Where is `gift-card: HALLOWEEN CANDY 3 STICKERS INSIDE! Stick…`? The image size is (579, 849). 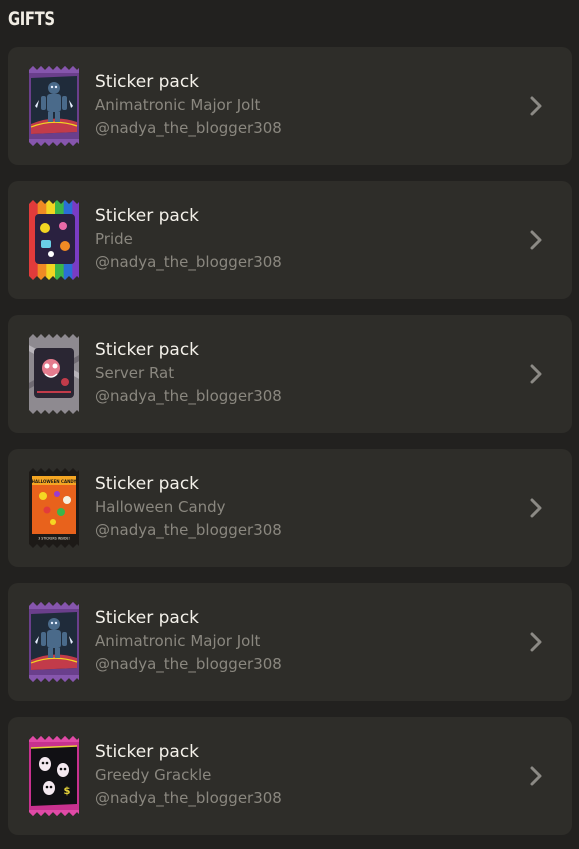
gift-card: HALLOWEEN CANDY 3 STICKERS INSIDE! Stick… is located at coordinates (290, 508).